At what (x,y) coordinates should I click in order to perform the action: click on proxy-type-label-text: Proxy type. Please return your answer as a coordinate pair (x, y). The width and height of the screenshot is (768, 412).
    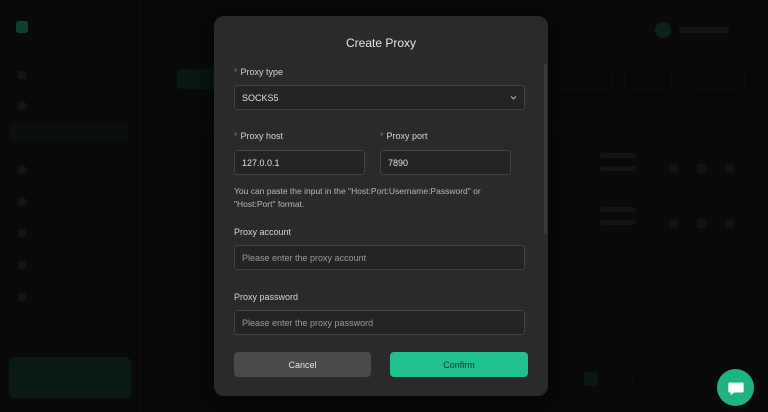
    Looking at the image, I should click on (262, 72).